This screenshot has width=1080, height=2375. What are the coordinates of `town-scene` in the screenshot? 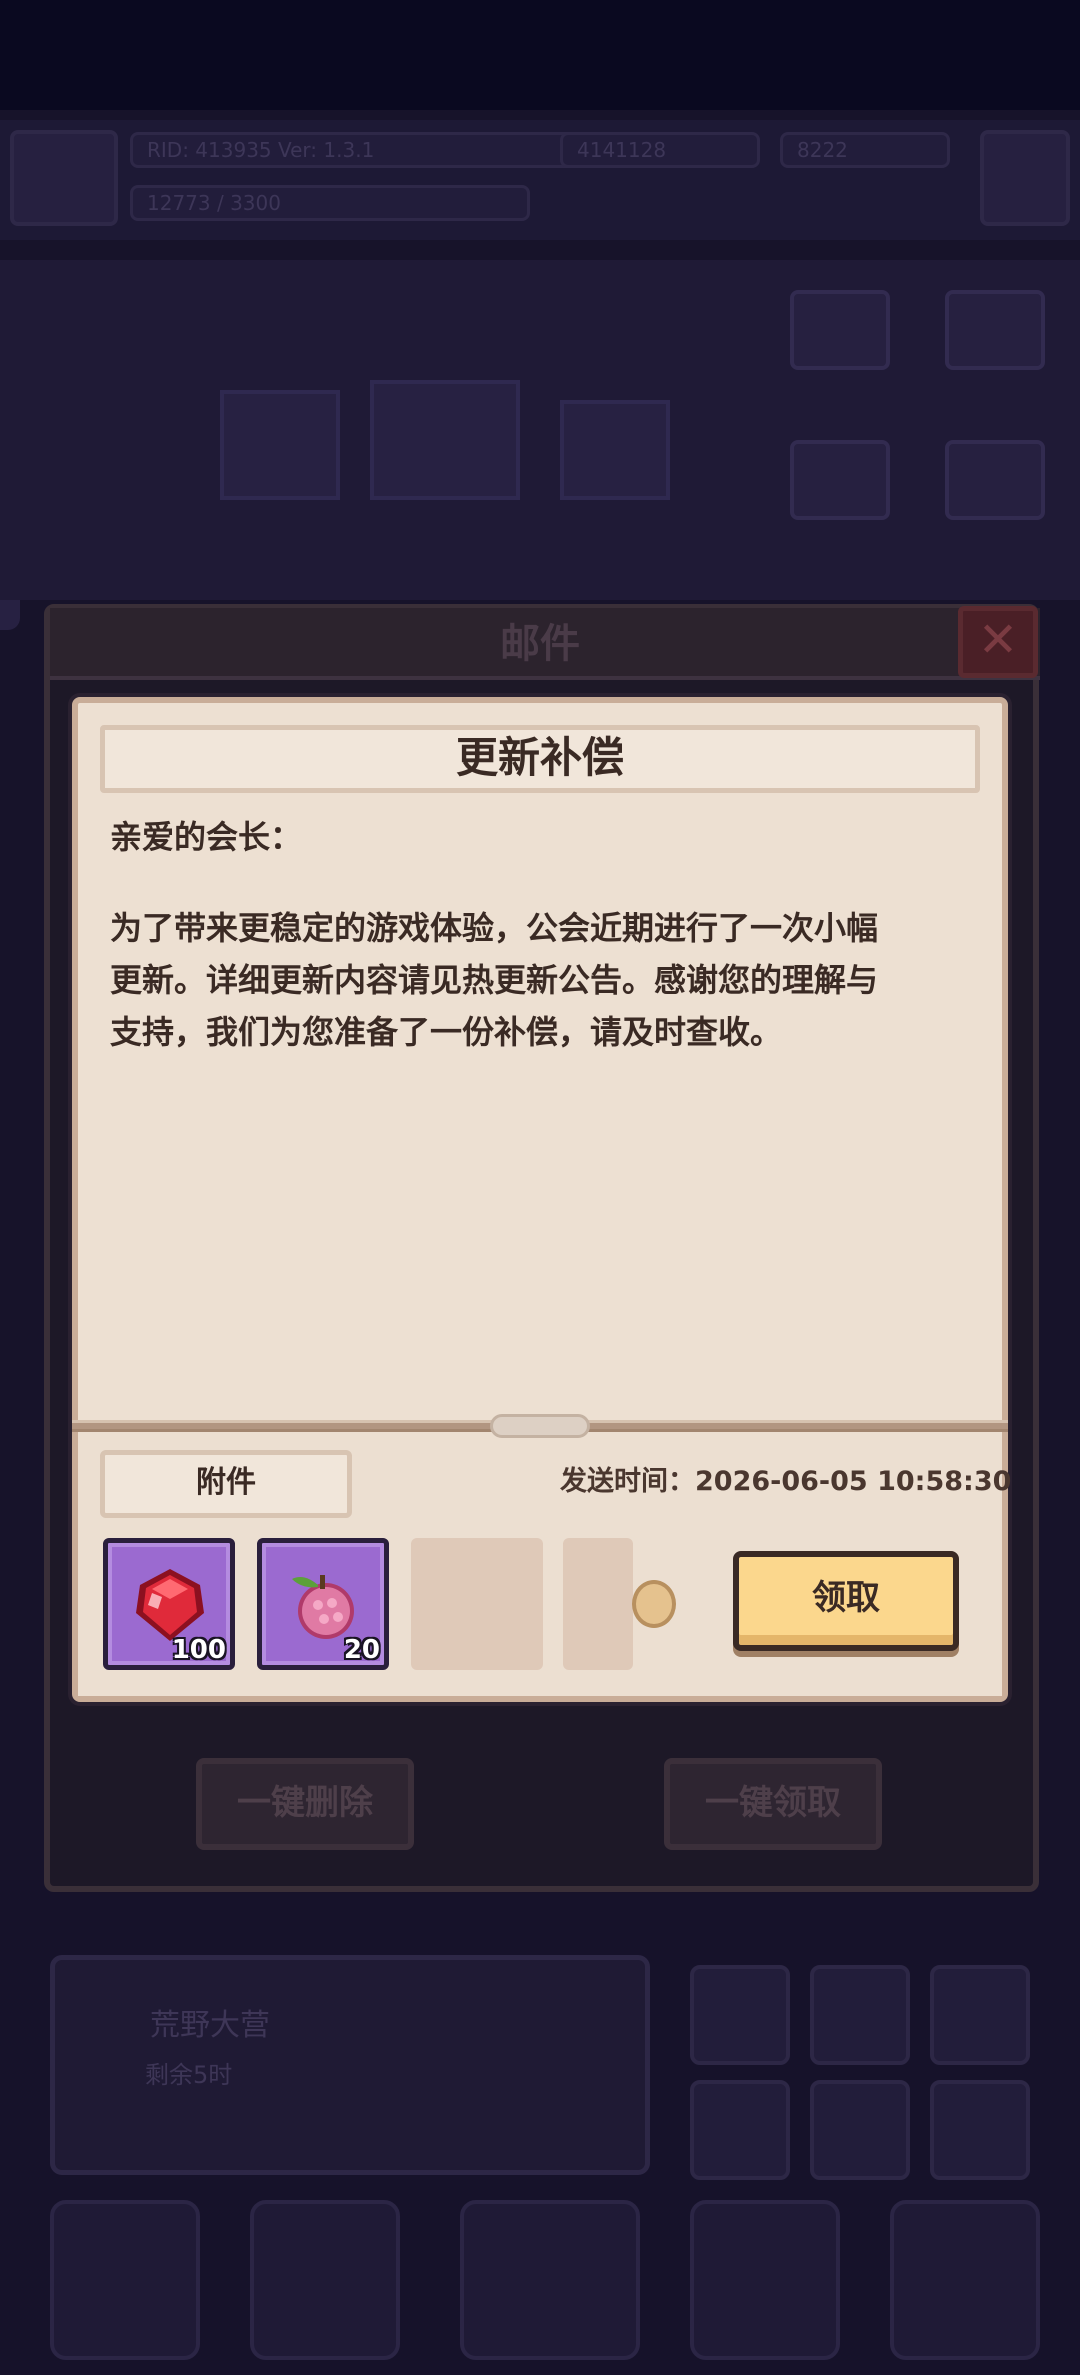 It's located at (540, 430).